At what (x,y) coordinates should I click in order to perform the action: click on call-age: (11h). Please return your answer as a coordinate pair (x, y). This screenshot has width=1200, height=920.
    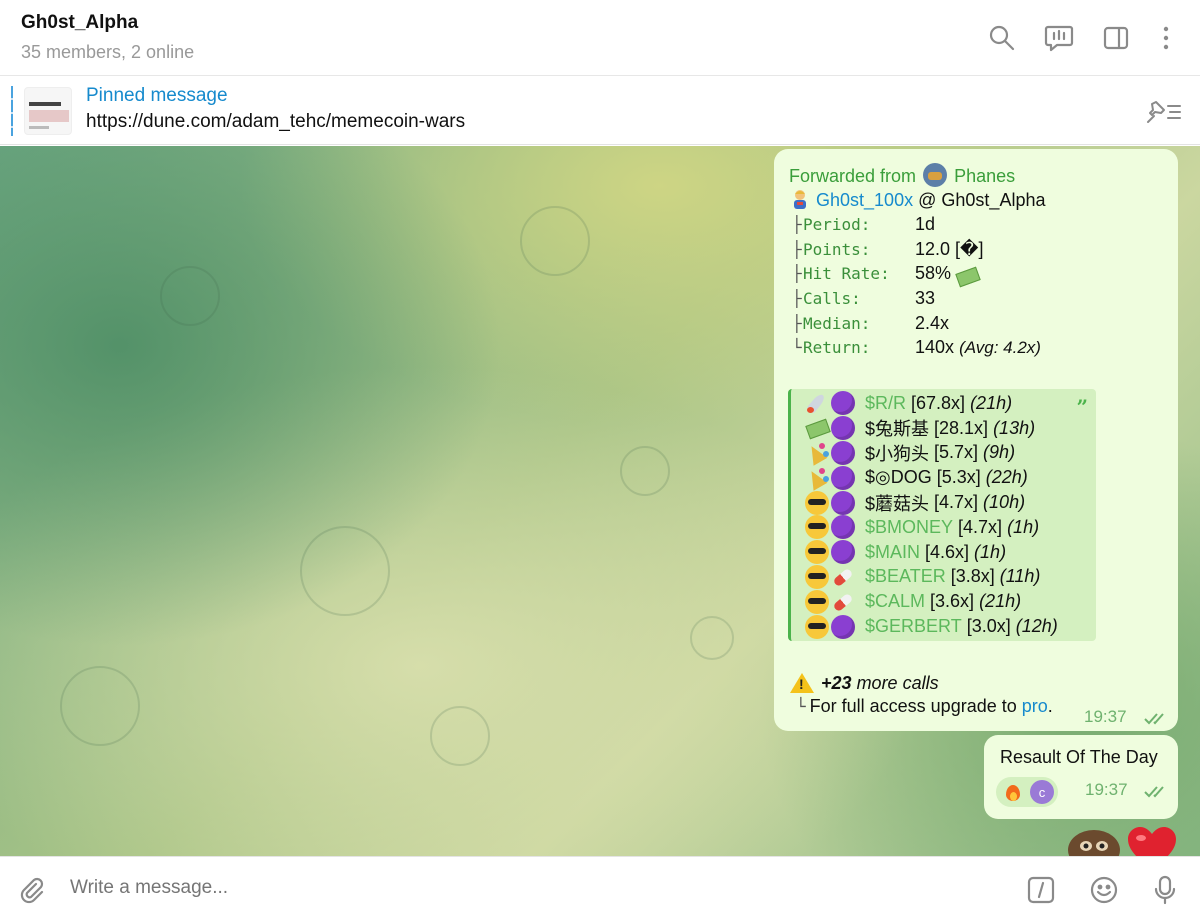
    Looking at the image, I should click on (1020, 576).